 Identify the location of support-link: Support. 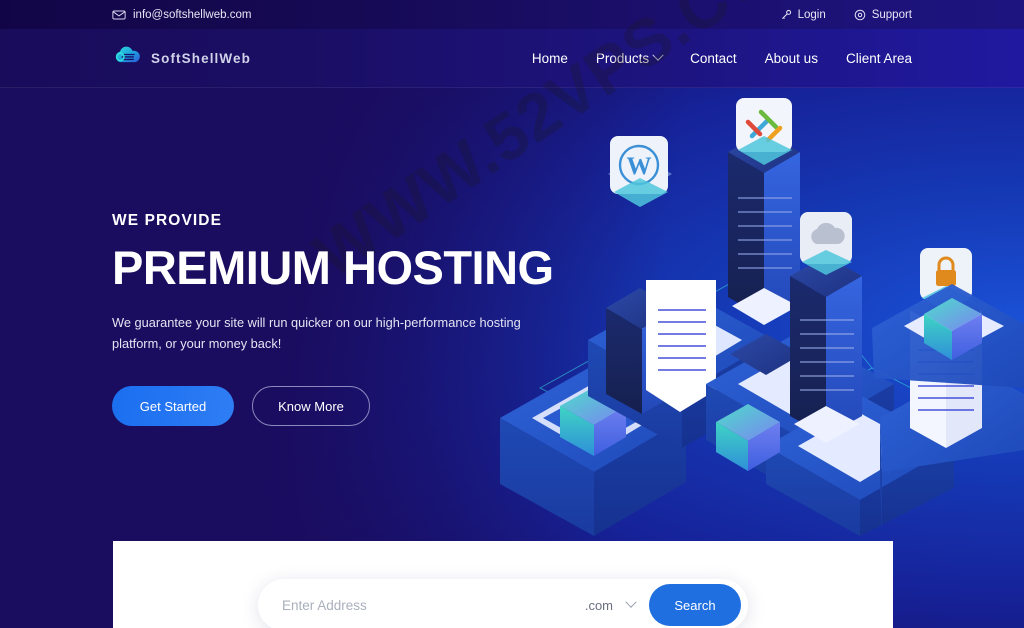
(883, 15).